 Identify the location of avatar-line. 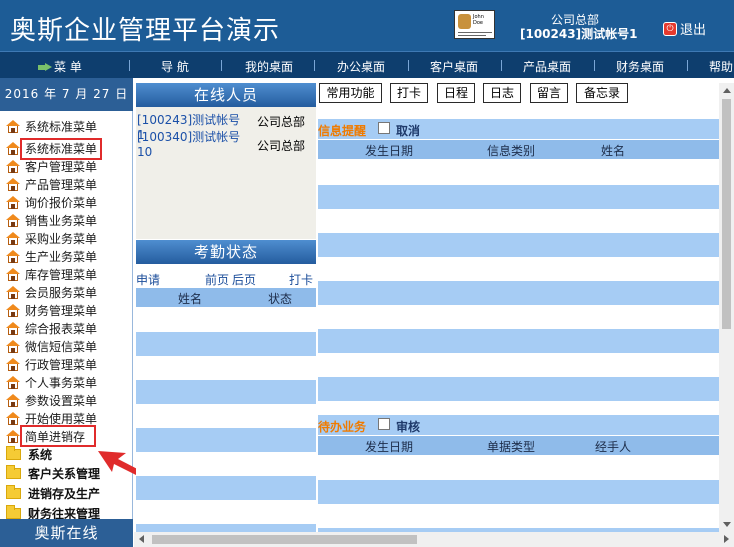
(475, 32).